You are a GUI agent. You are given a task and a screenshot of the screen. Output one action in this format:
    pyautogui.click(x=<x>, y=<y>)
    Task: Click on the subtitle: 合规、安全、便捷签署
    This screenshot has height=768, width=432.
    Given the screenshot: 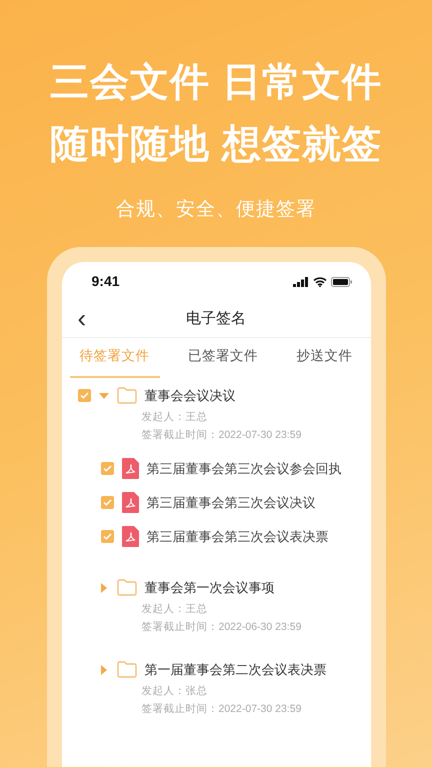 What is the action you would take?
    pyautogui.click(x=216, y=210)
    